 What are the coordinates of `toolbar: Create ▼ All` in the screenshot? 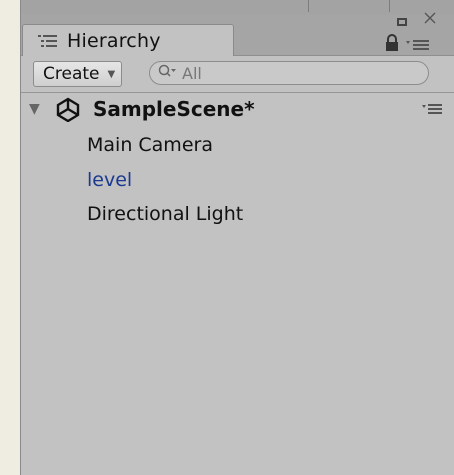 It's located at (237, 74).